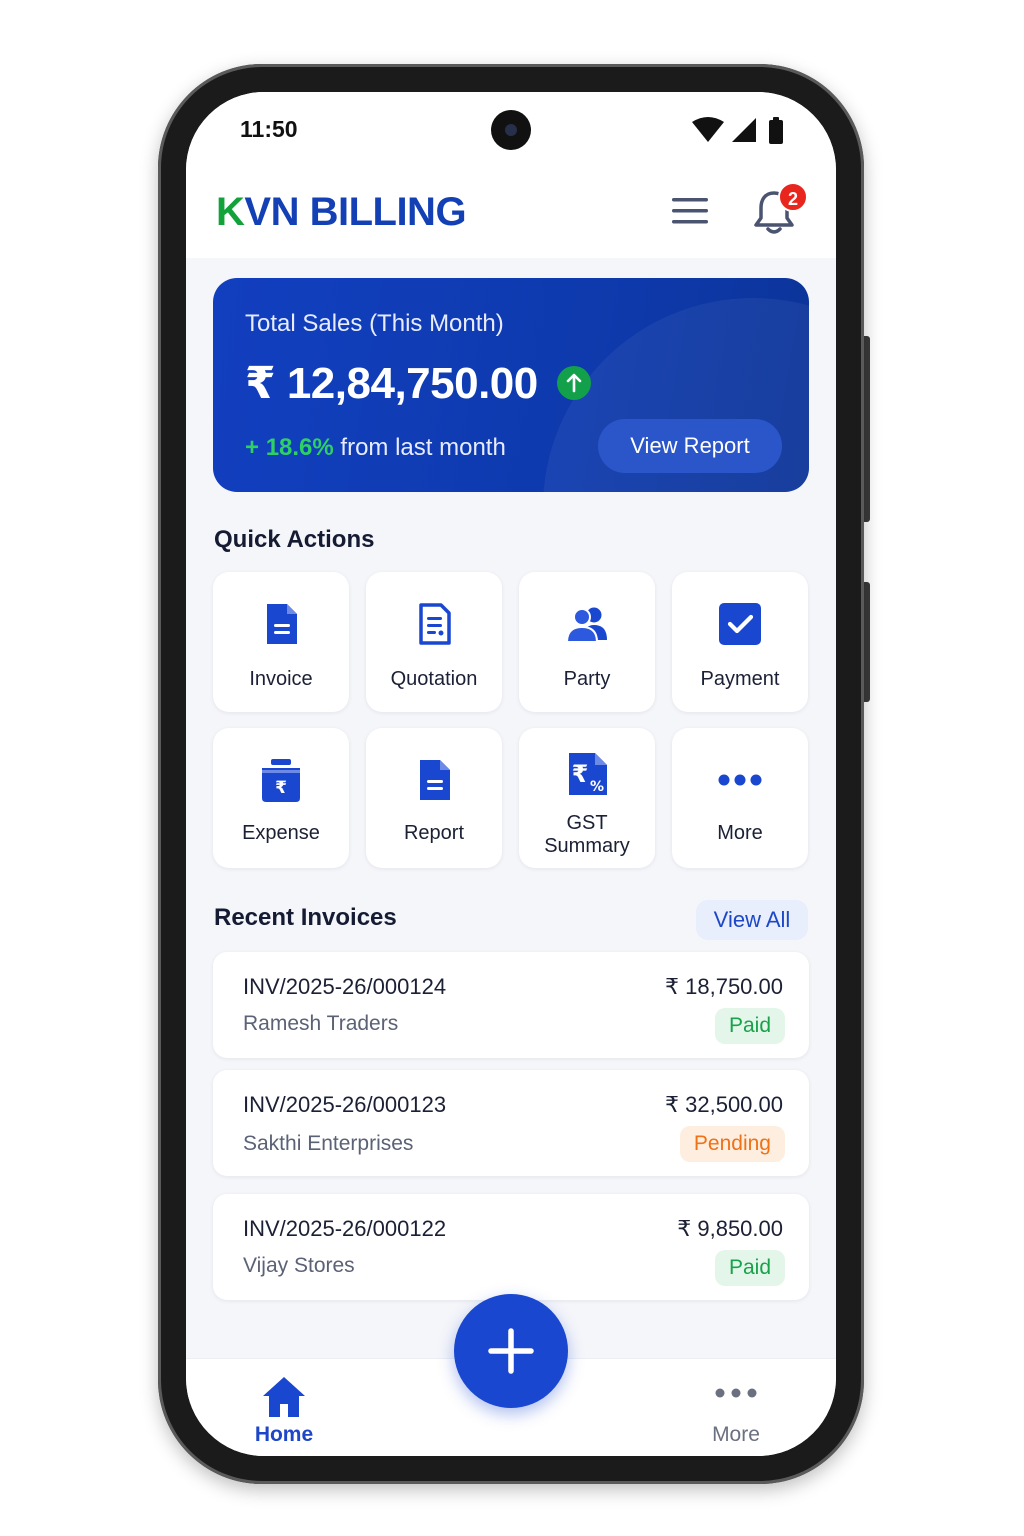 The image size is (1024, 1536). Describe the element at coordinates (269, 129) in the screenshot. I see `status-time: 11:50` at that location.